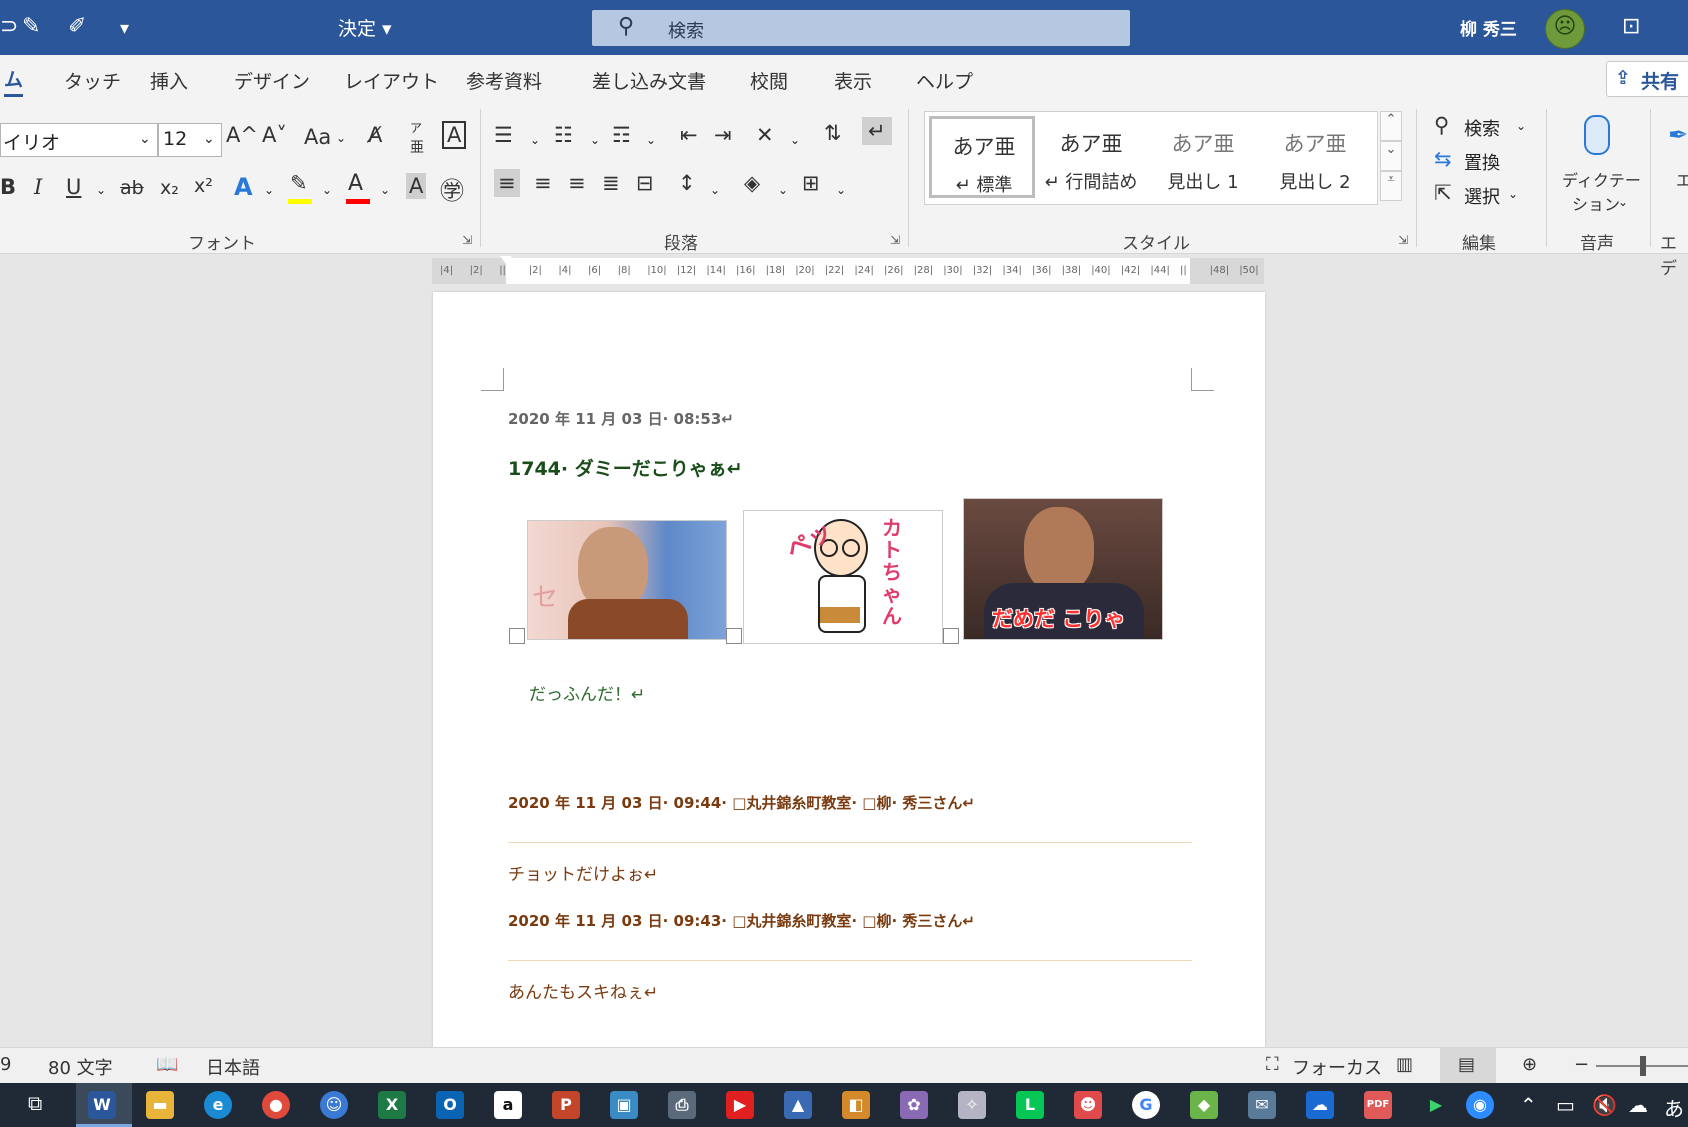  I want to click on amazon-icon: a, so click(508, 1105).